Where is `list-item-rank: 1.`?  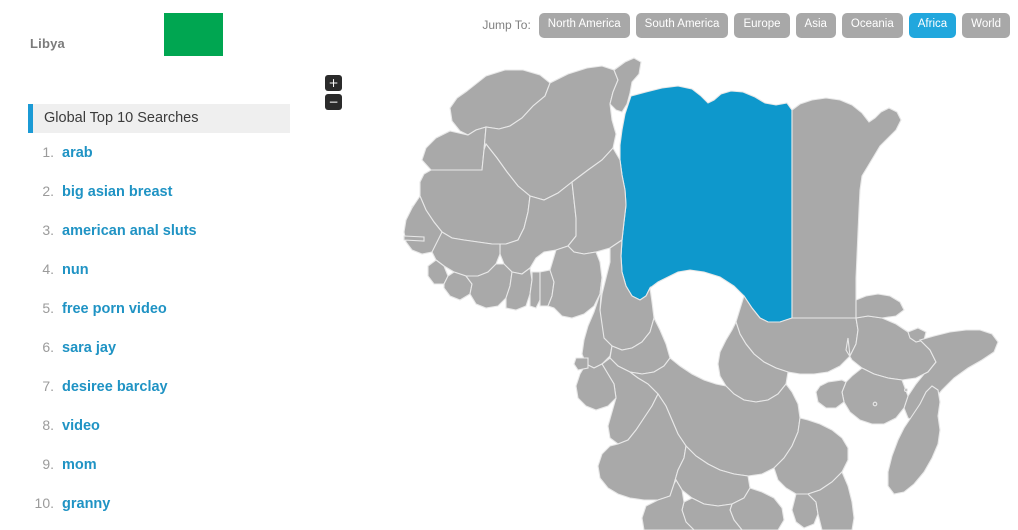
list-item-rank: 1. is located at coordinates (48, 152).